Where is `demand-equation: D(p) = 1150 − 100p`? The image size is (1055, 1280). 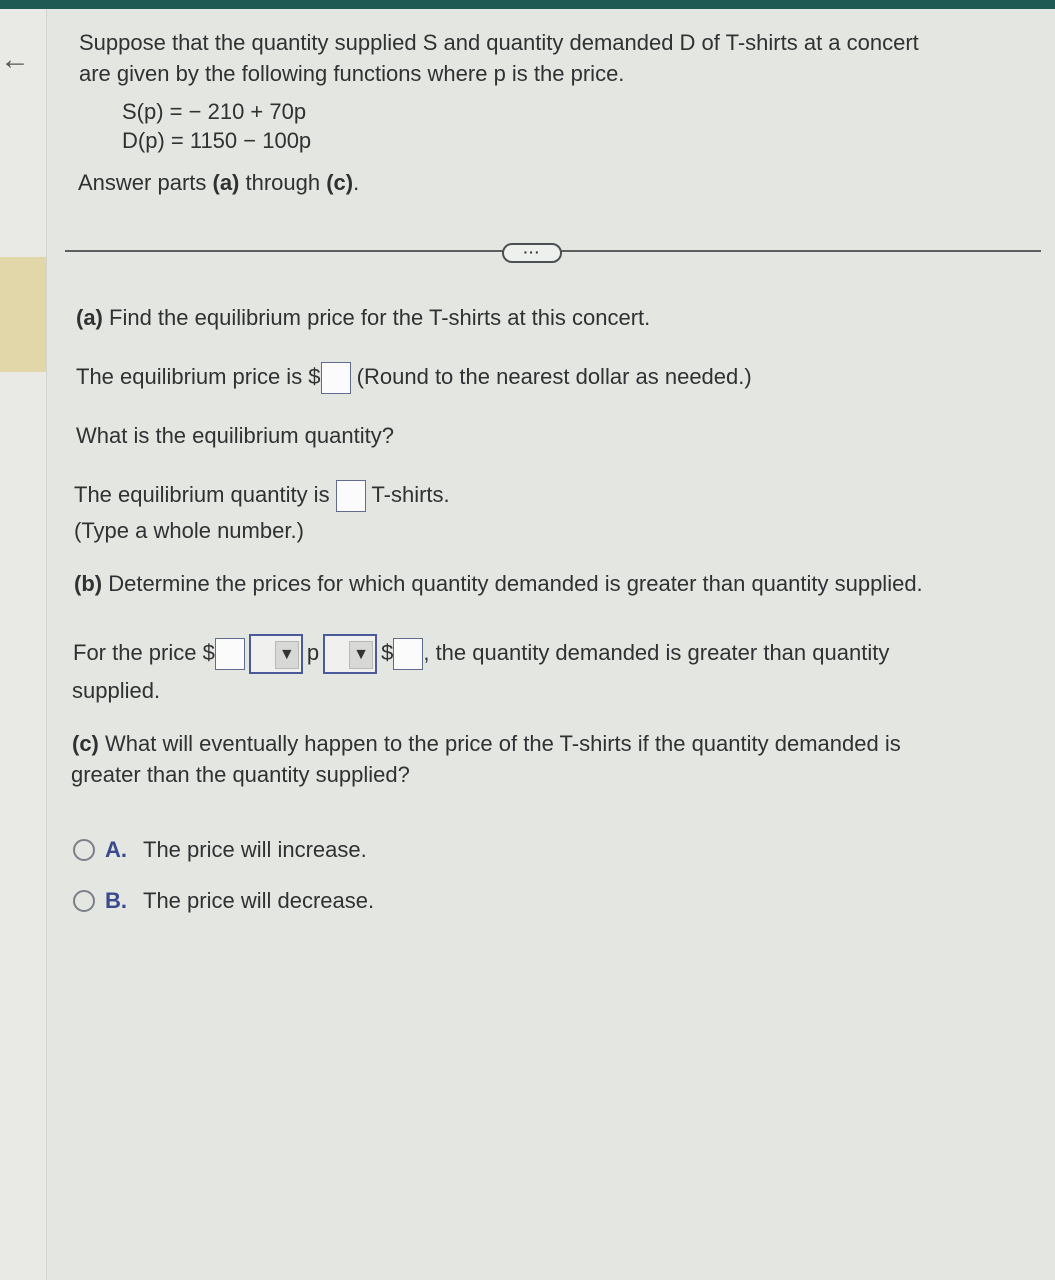 demand-equation: D(p) = 1150 − 100p is located at coordinates (217, 140).